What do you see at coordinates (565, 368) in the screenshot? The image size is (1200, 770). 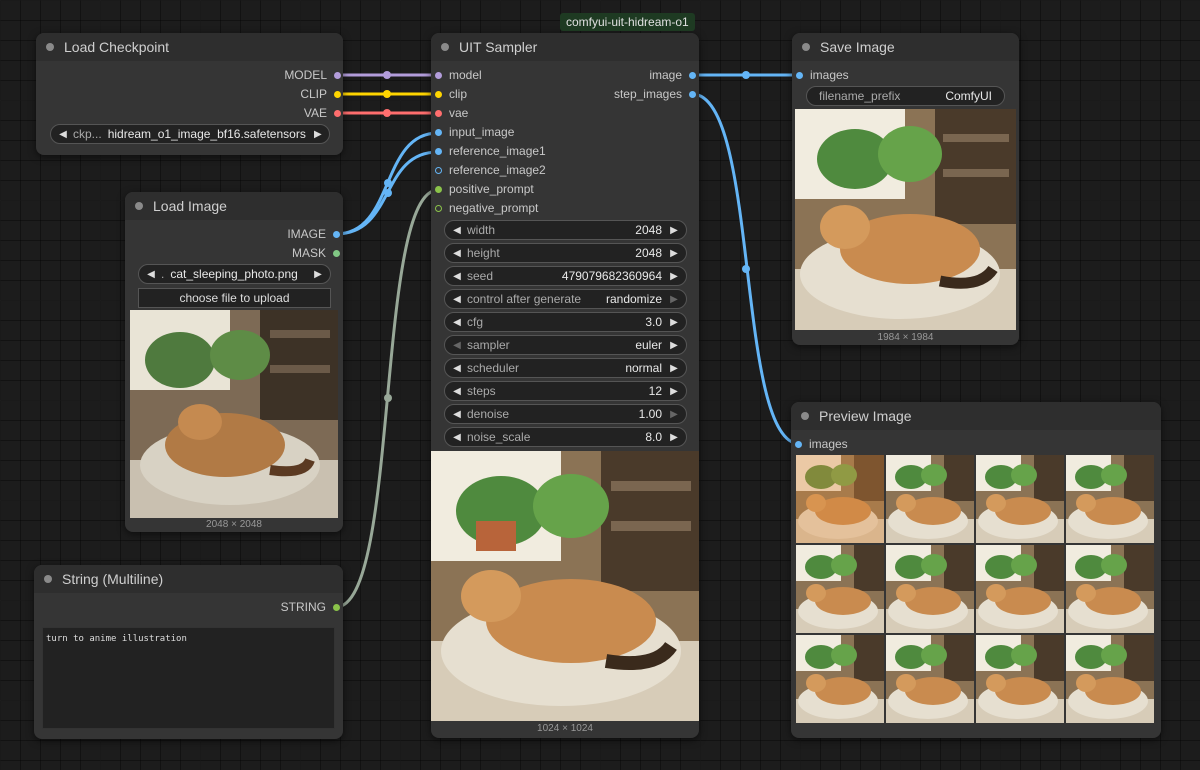 I see `scheduler-widget: ◀ scheduler normal ▶` at bounding box center [565, 368].